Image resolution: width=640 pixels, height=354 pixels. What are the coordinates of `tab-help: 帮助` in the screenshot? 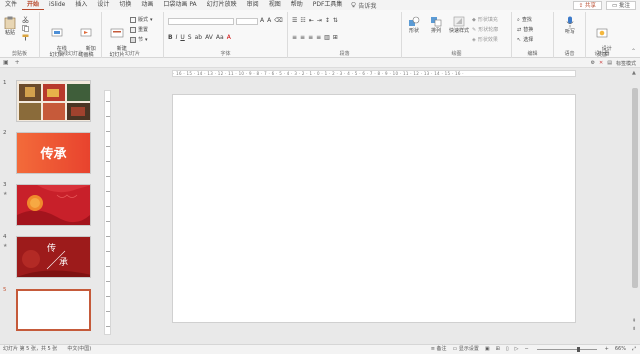 It's located at (297, 5).